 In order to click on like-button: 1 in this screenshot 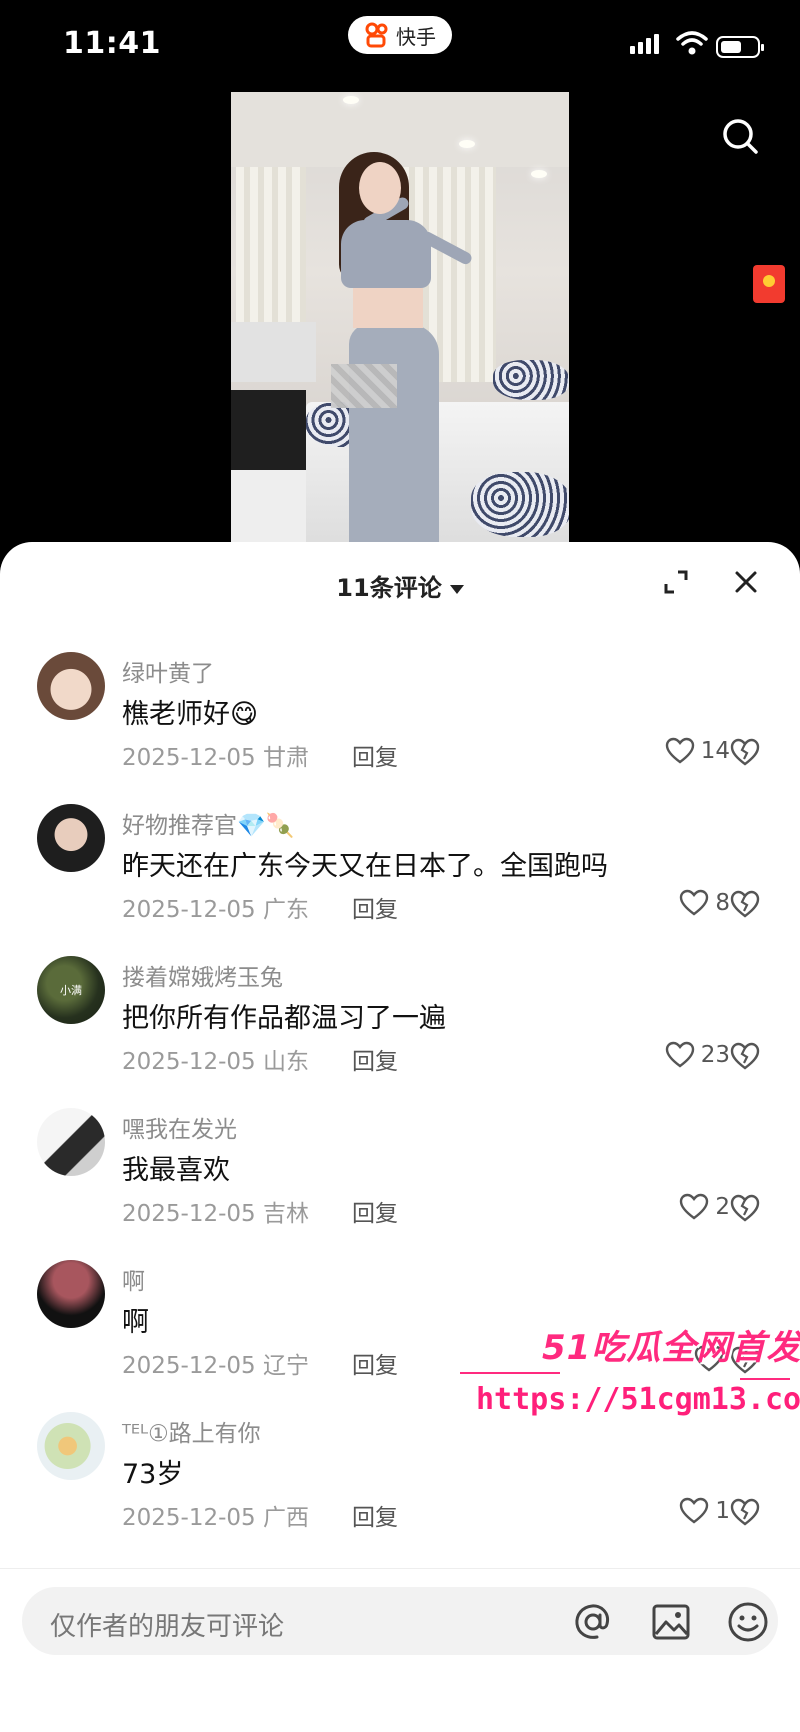, I will do `click(675, 1511)`.